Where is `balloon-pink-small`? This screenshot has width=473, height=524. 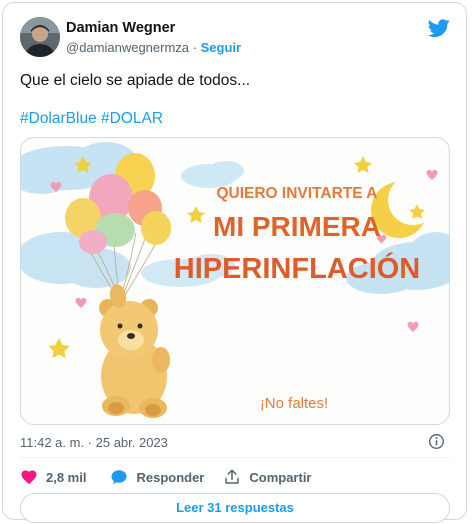 balloon-pink-small is located at coordinates (93, 242).